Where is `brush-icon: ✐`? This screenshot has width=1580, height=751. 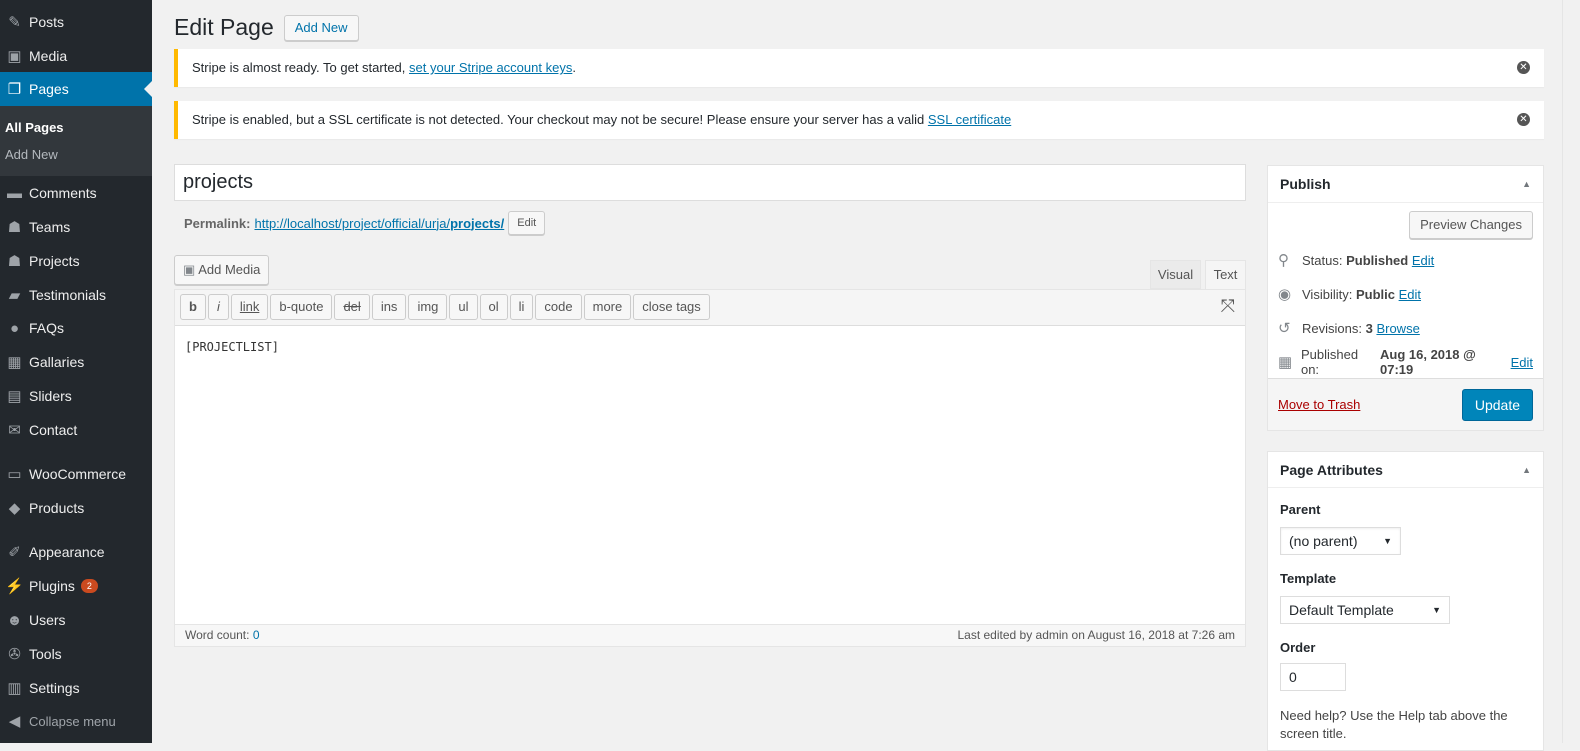
brush-icon: ✐ is located at coordinates (14, 552).